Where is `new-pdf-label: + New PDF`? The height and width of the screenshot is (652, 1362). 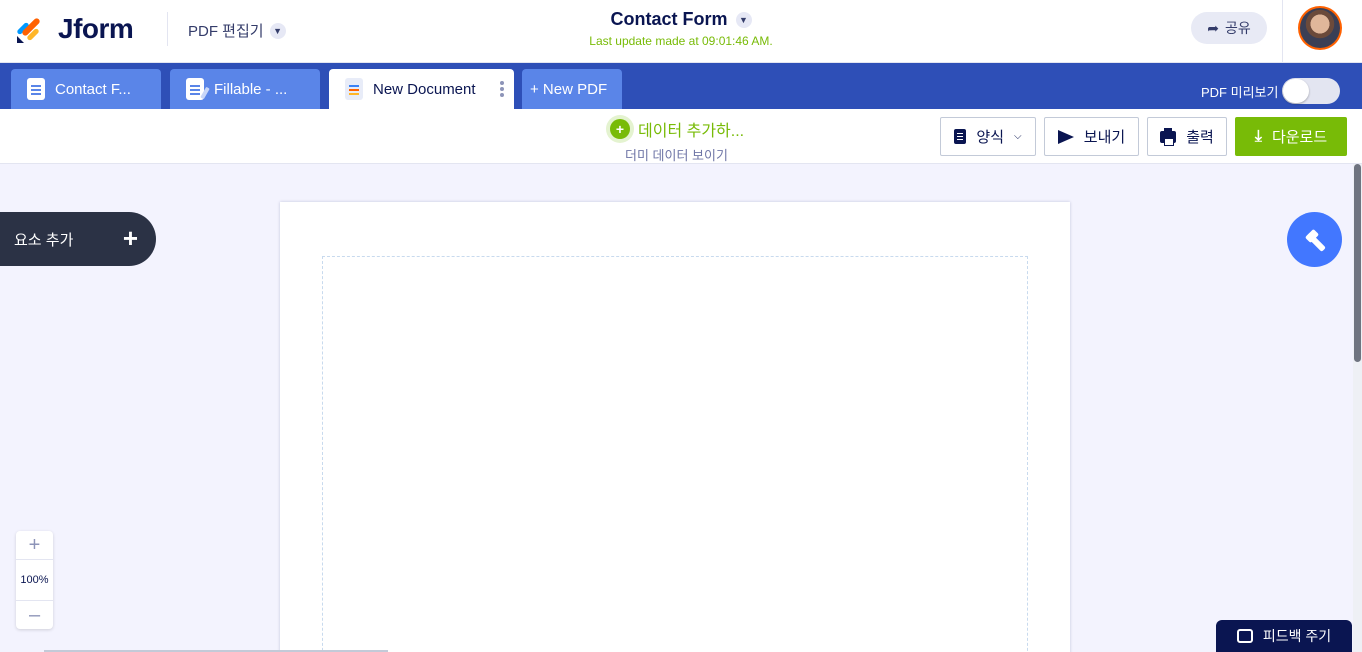
new-pdf-label: + New PDF is located at coordinates (569, 89).